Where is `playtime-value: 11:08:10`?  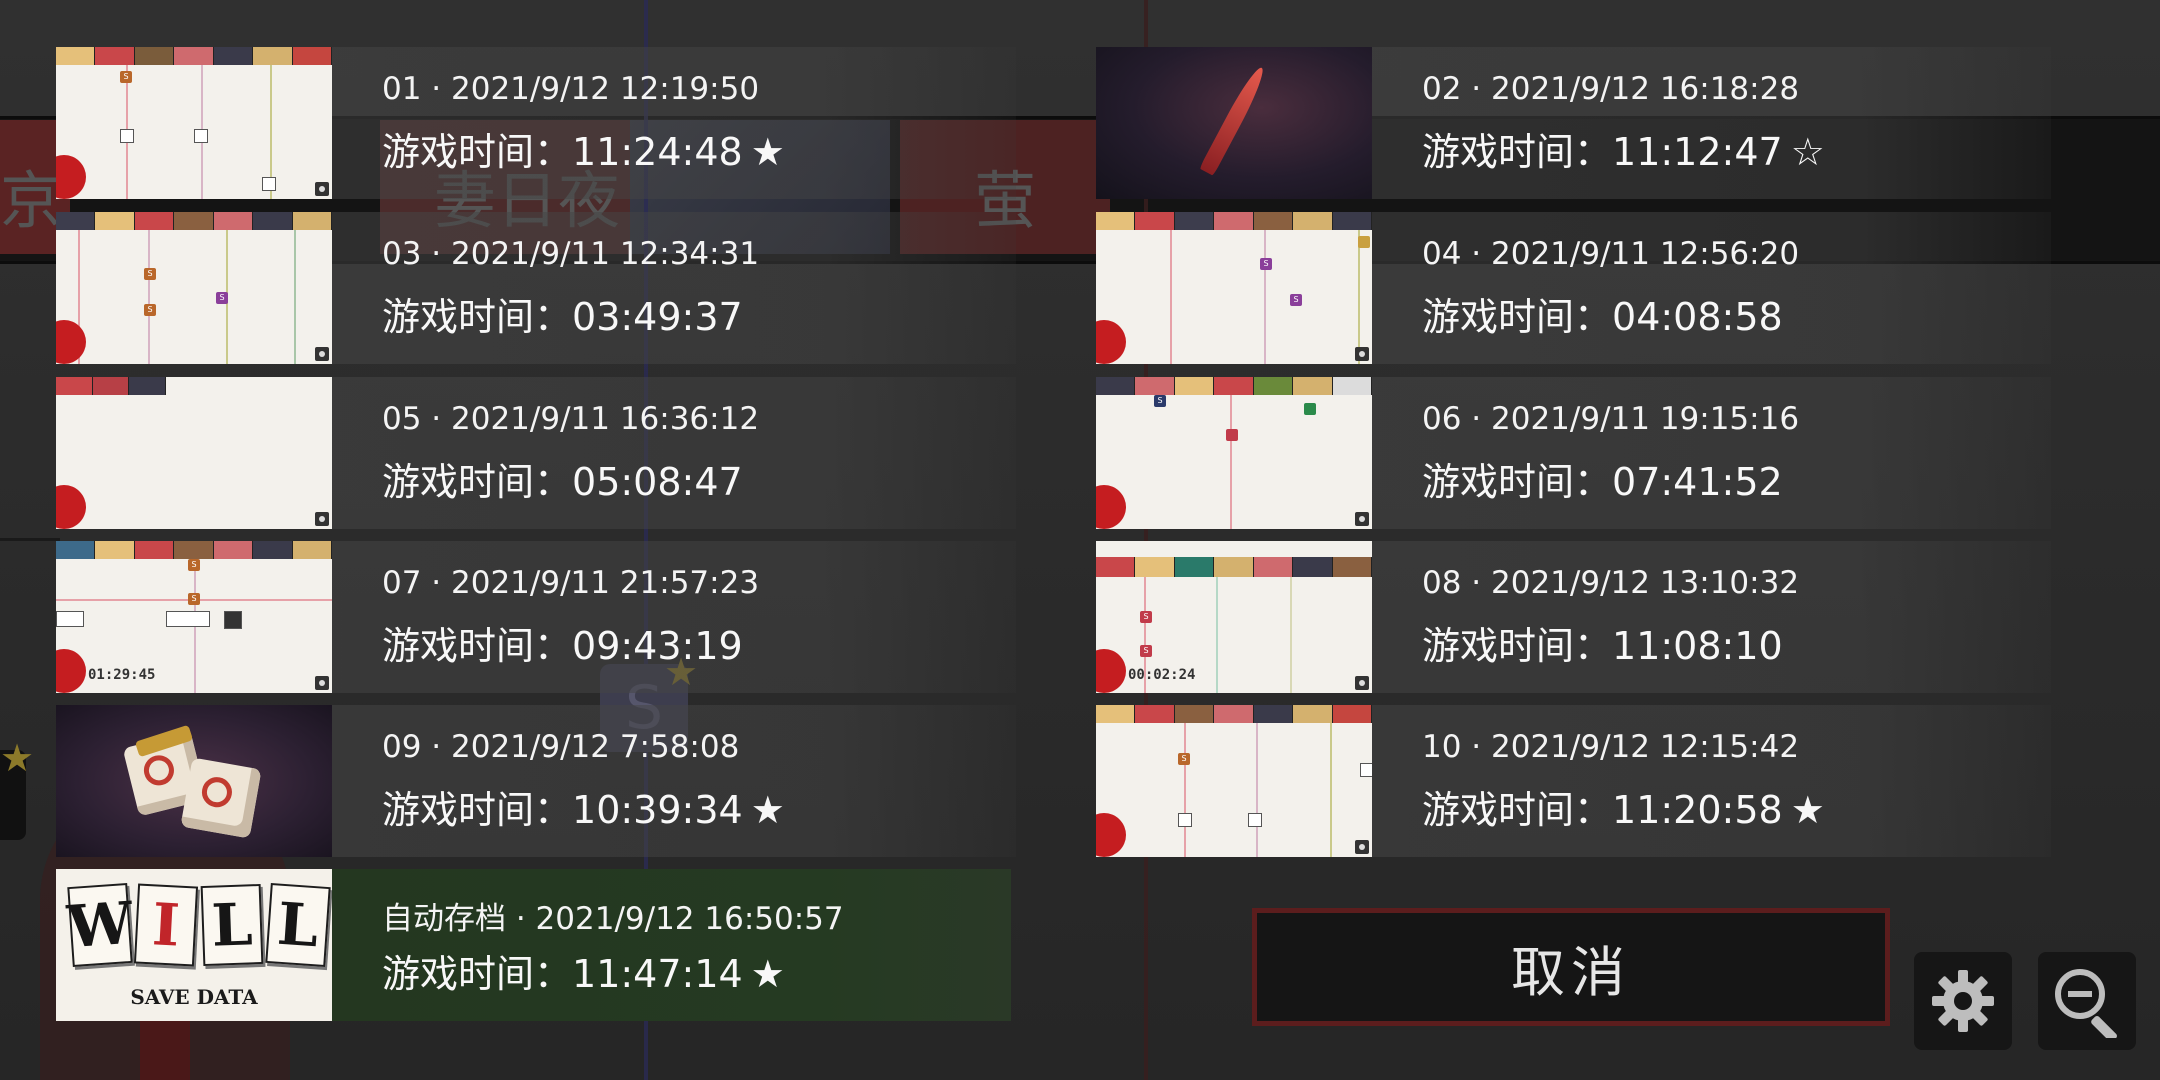 playtime-value: 11:08:10 is located at coordinates (1697, 646).